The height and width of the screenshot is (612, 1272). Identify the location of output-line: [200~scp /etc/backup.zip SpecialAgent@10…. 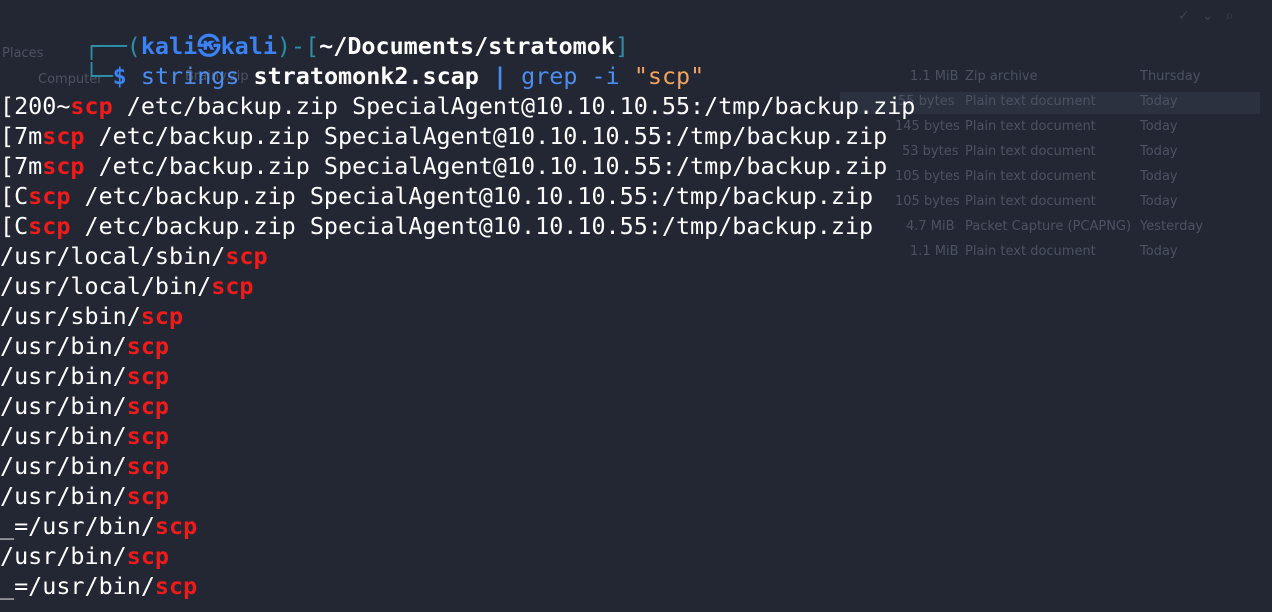
(457, 106).